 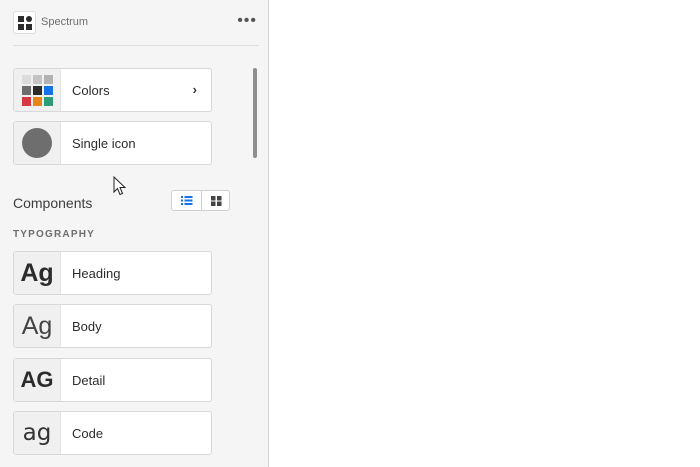 What do you see at coordinates (65, 22) in the screenshot?
I see `library-name: Spectrum` at bounding box center [65, 22].